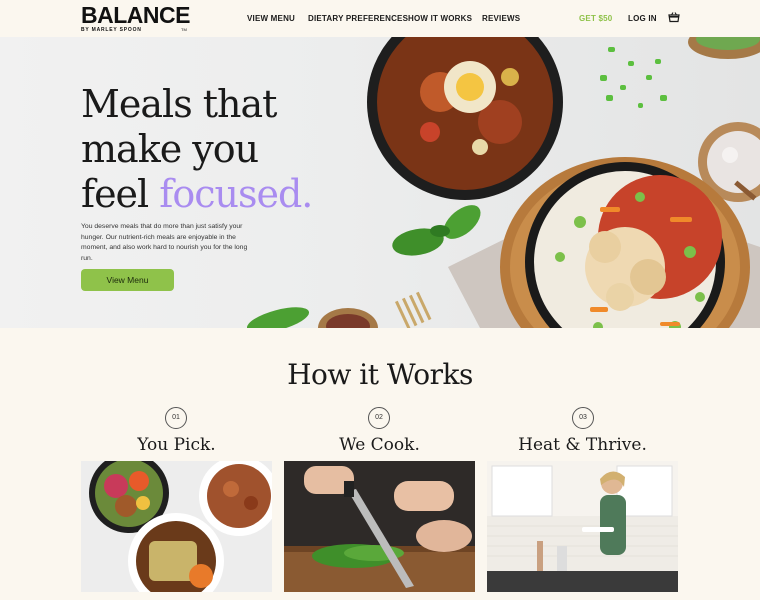 The image size is (760, 600). What do you see at coordinates (135, 15) in the screenshot?
I see `brand-name: BALANCE` at bounding box center [135, 15].